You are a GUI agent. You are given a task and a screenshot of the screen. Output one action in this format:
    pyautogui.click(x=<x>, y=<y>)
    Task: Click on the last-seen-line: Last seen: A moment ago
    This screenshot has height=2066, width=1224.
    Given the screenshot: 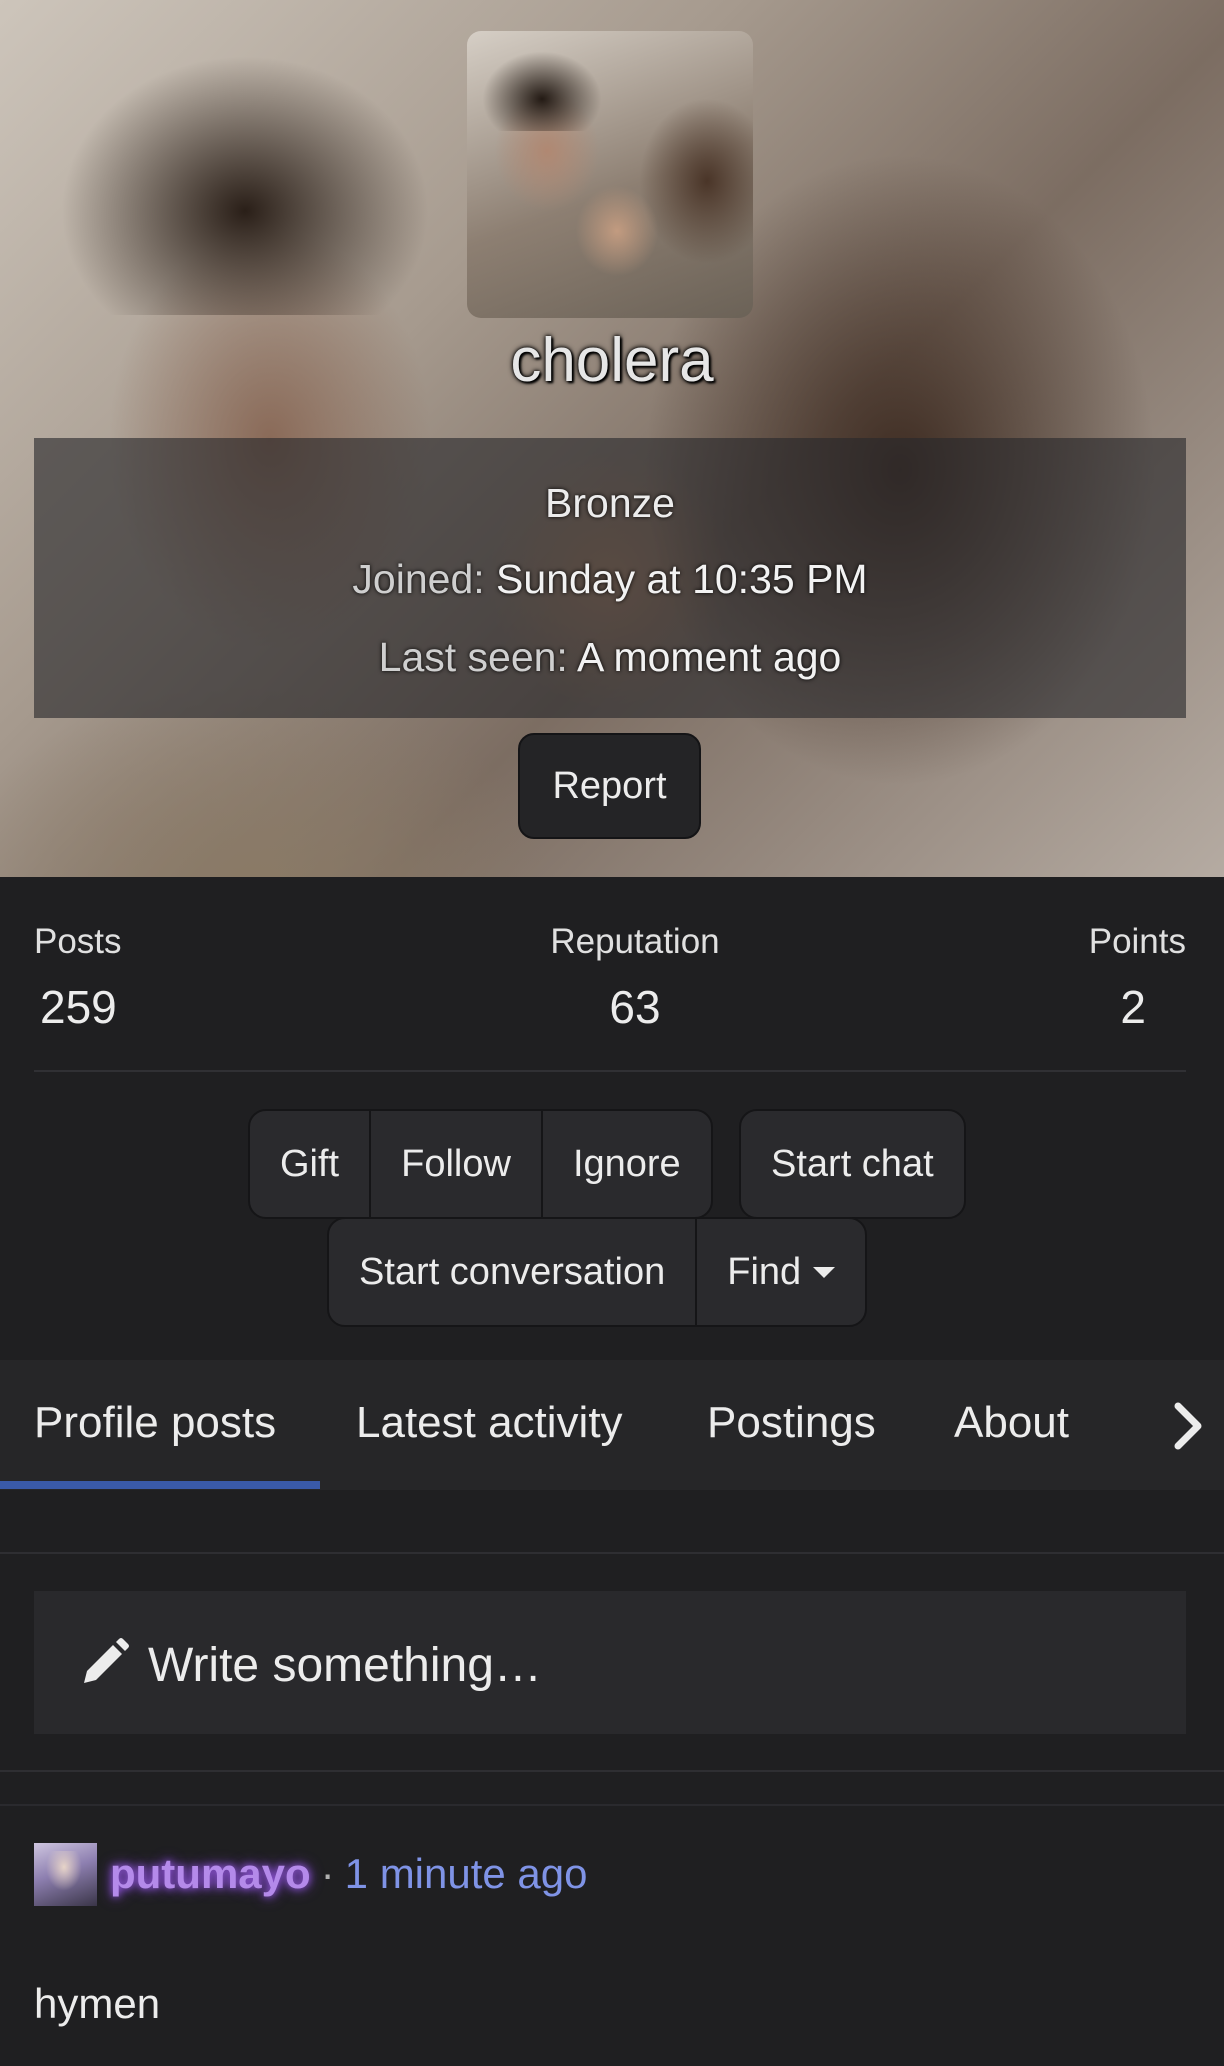 What is the action you would take?
    pyautogui.click(x=610, y=657)
    